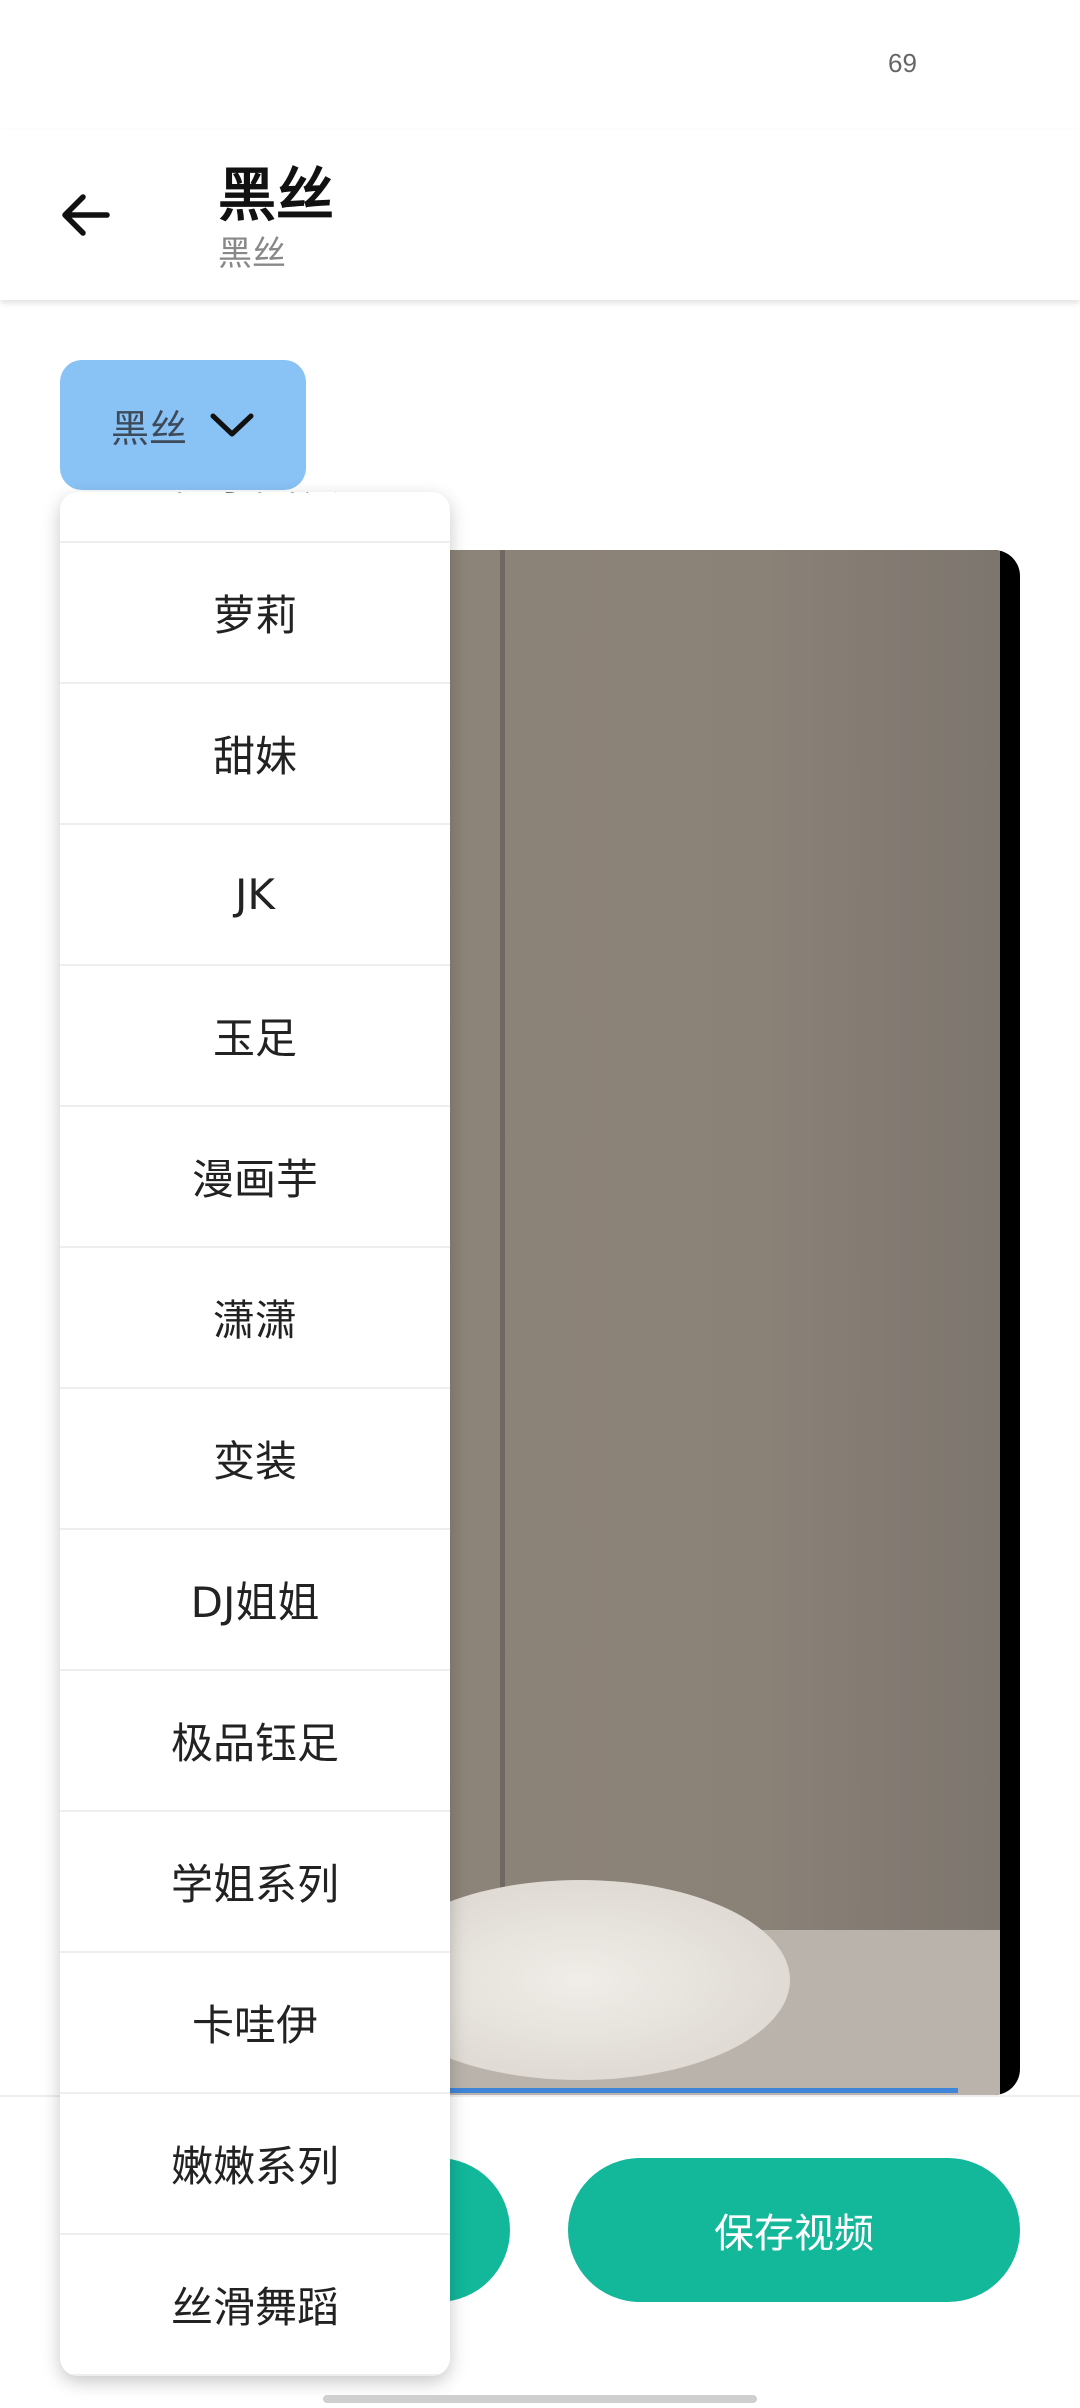  Describe the element at coordinates (540, 65) in the screenshot. I see `status-bar: 69` at that location.